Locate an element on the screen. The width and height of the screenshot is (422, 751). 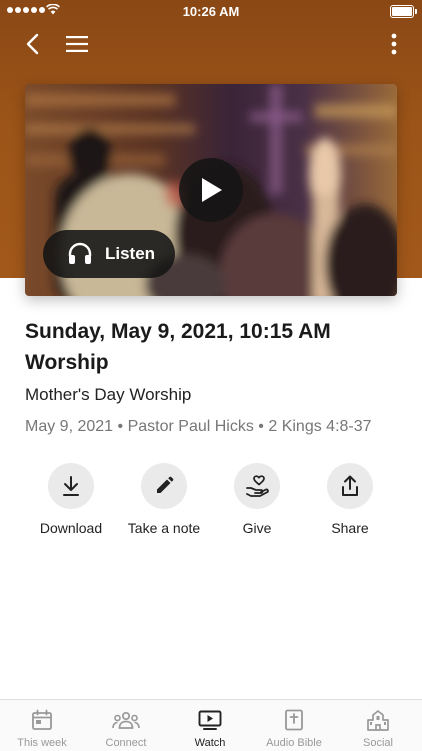
chevron-left-icon is located at coordinates (32, 44).